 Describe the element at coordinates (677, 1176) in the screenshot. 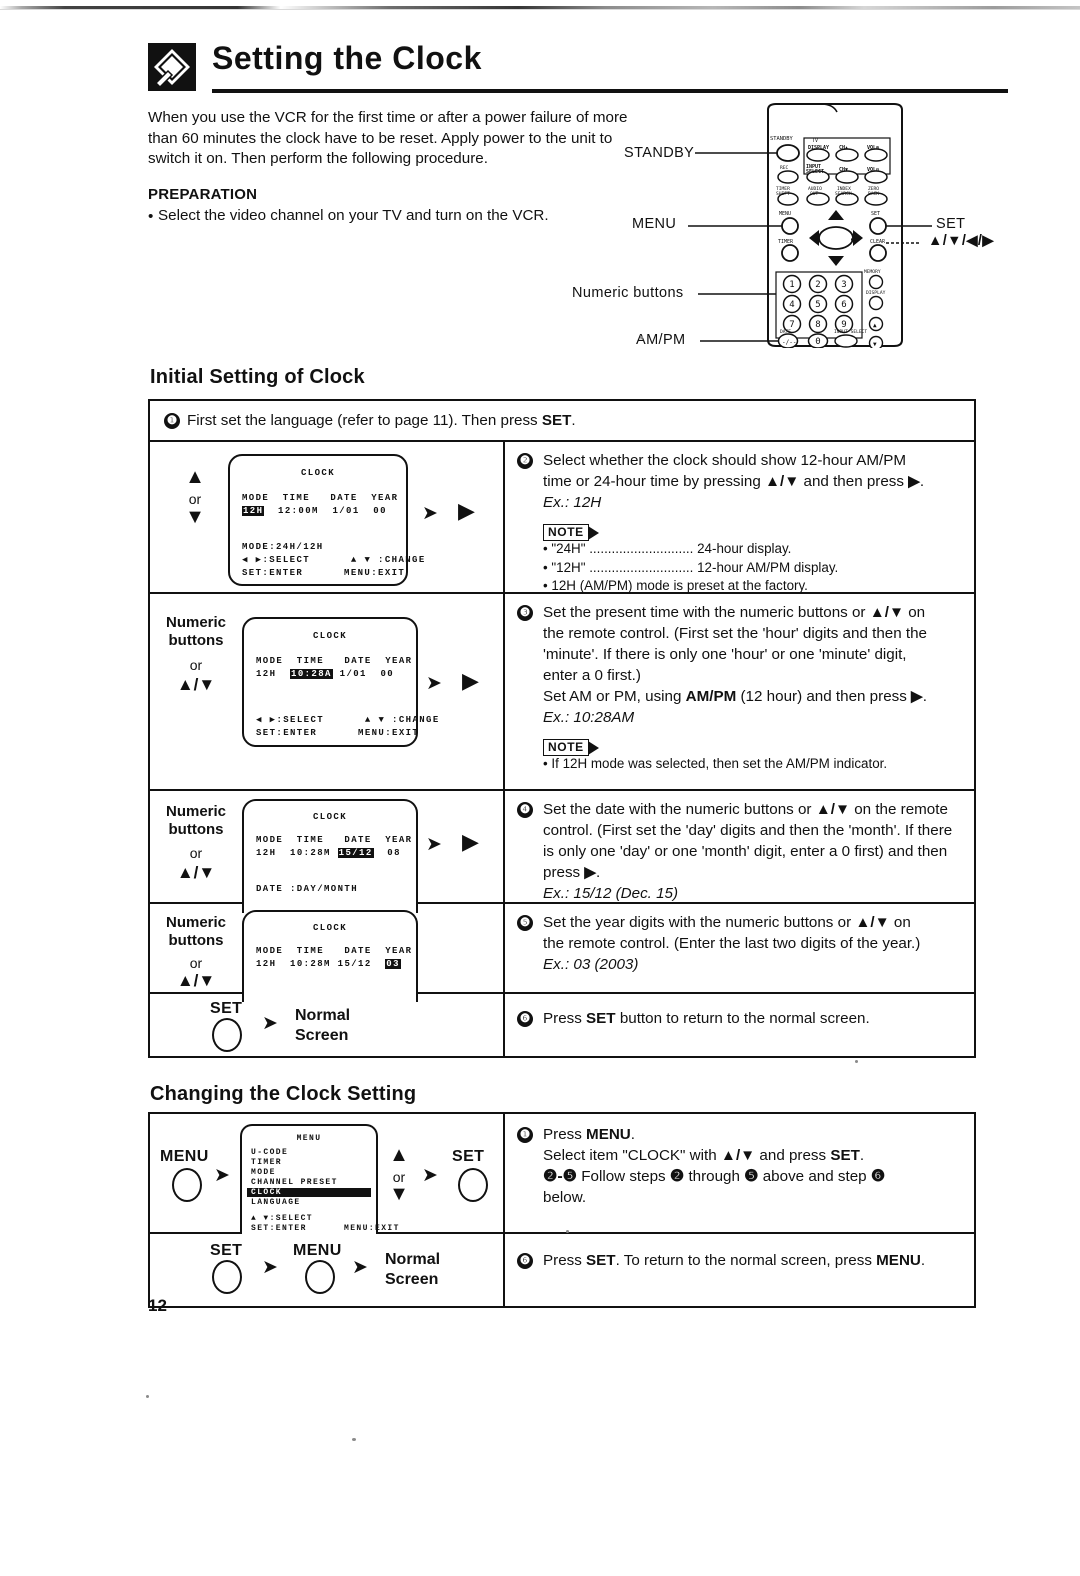

I see `changing-step-ref-2: ❷` at that location.